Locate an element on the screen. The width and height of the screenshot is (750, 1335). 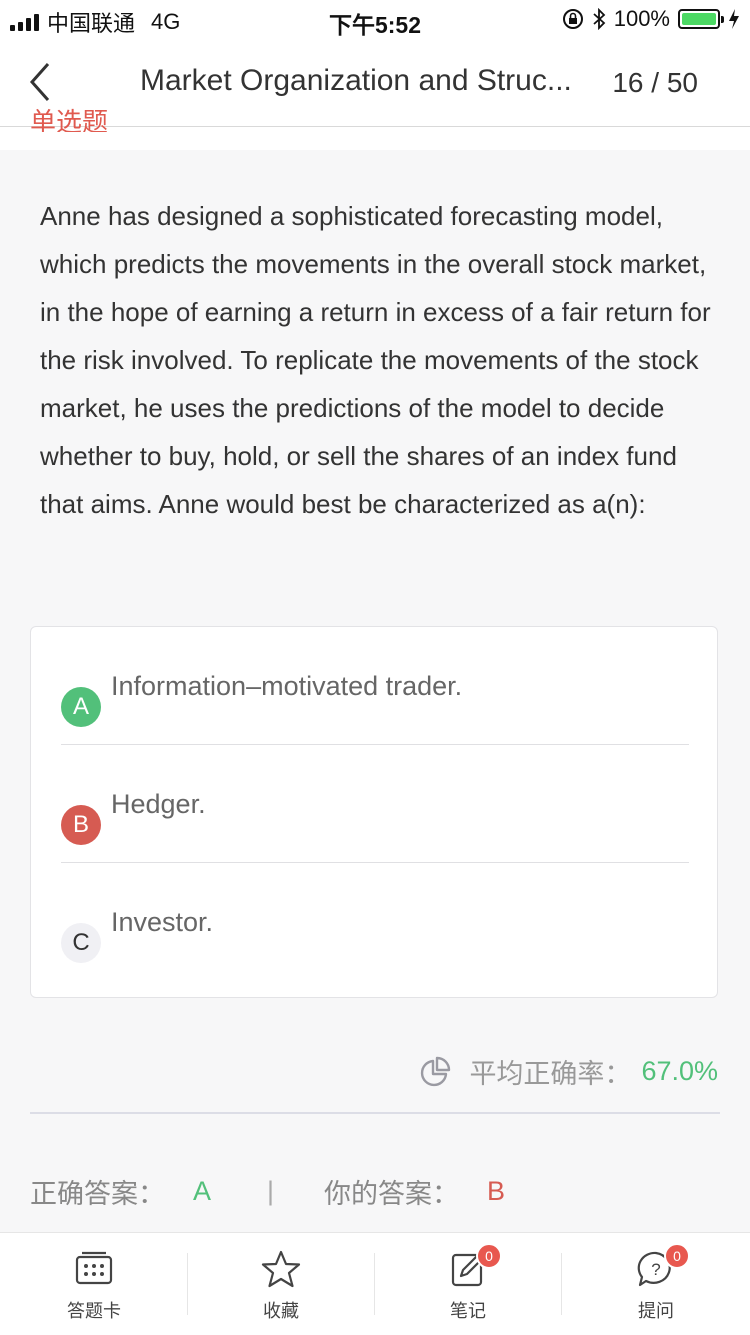
star-icon is located at coordinates (281, 1269).